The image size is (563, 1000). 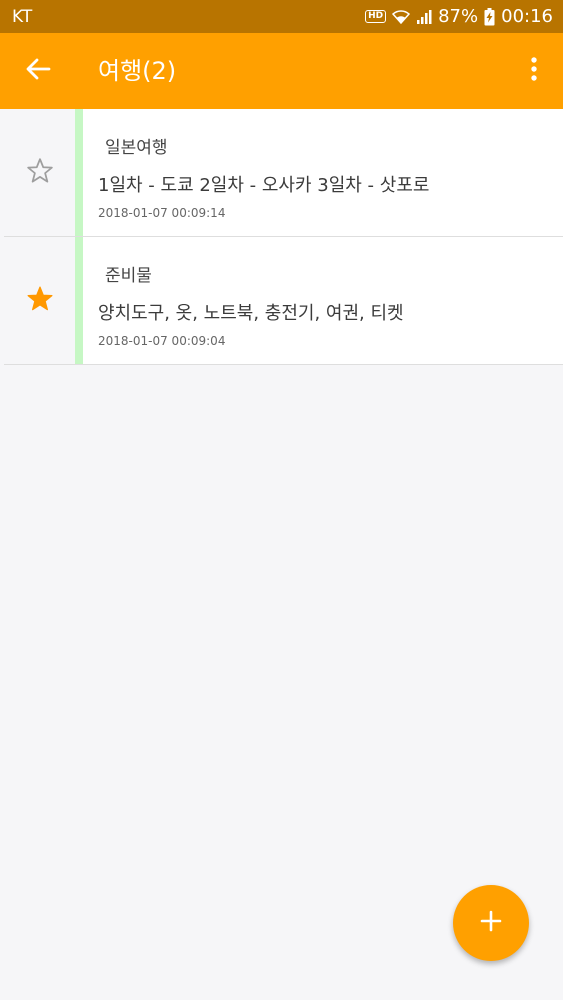 I want to click on signal-icon, so click(x=424, y=17).